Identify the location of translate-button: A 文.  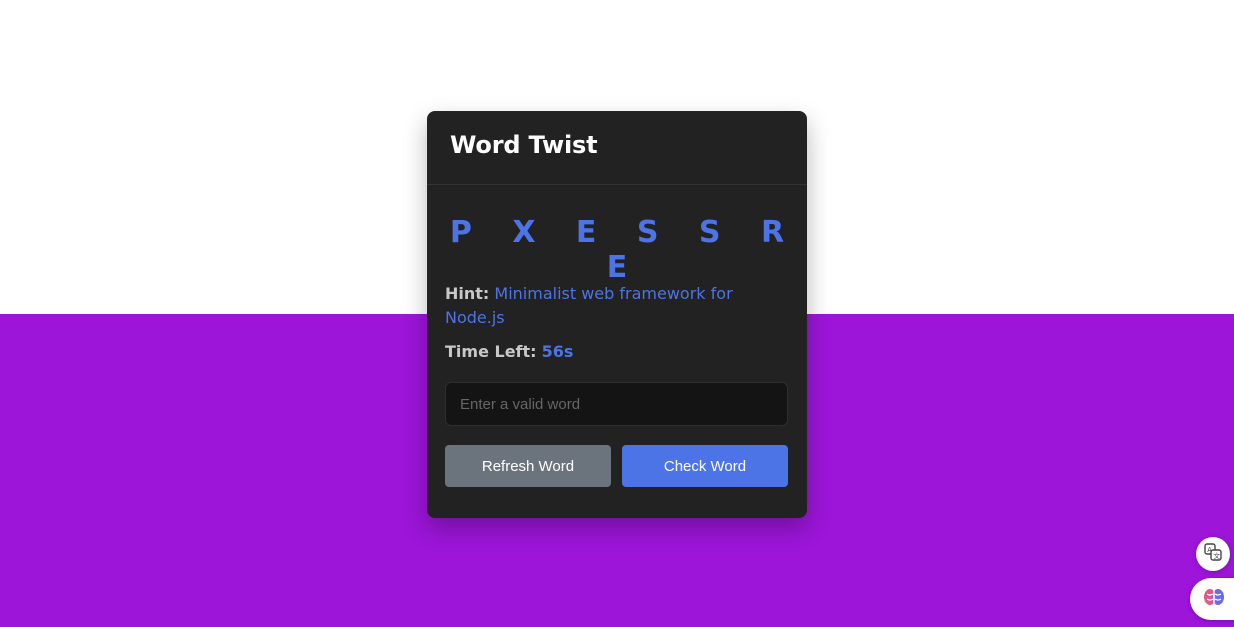
(1213, 554).